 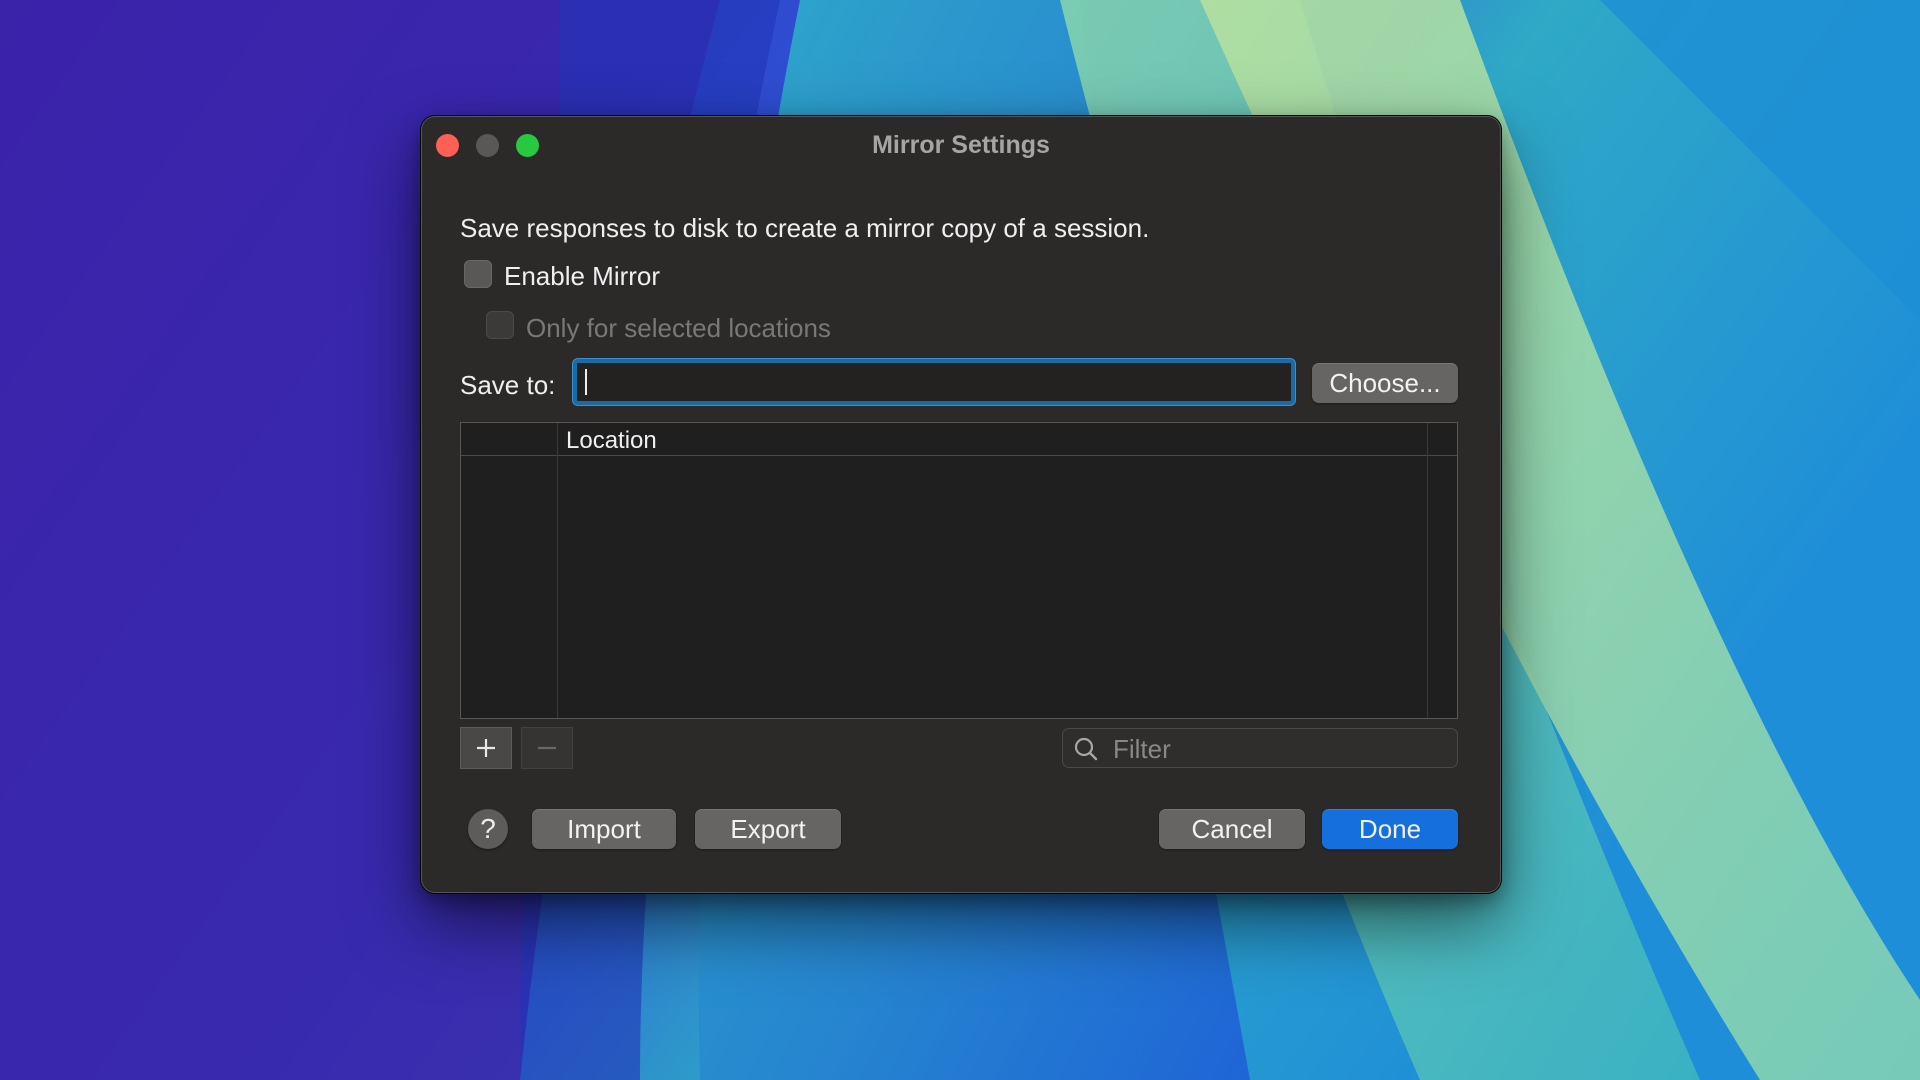 What do you see at coordinates (959, 570) in the screenshot?
I see `locations-table: Location` at bounding box center [959, 570].